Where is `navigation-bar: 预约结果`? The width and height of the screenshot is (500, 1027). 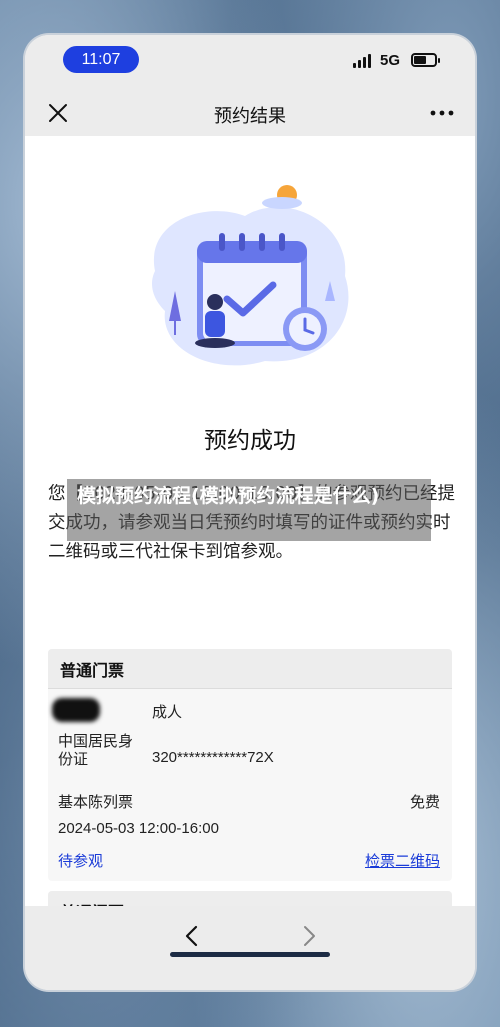
navigation-bar: 预约结果 is located at coordinates (250, 113).